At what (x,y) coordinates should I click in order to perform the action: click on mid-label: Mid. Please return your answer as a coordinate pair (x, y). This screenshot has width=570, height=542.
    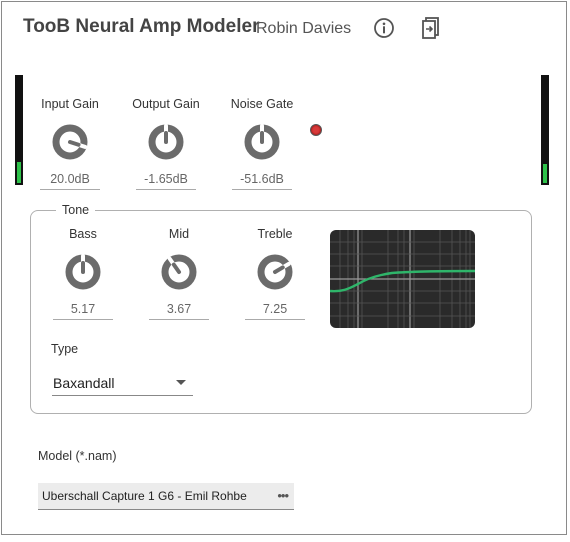
    Looking at the image, I should click on (179, 234).